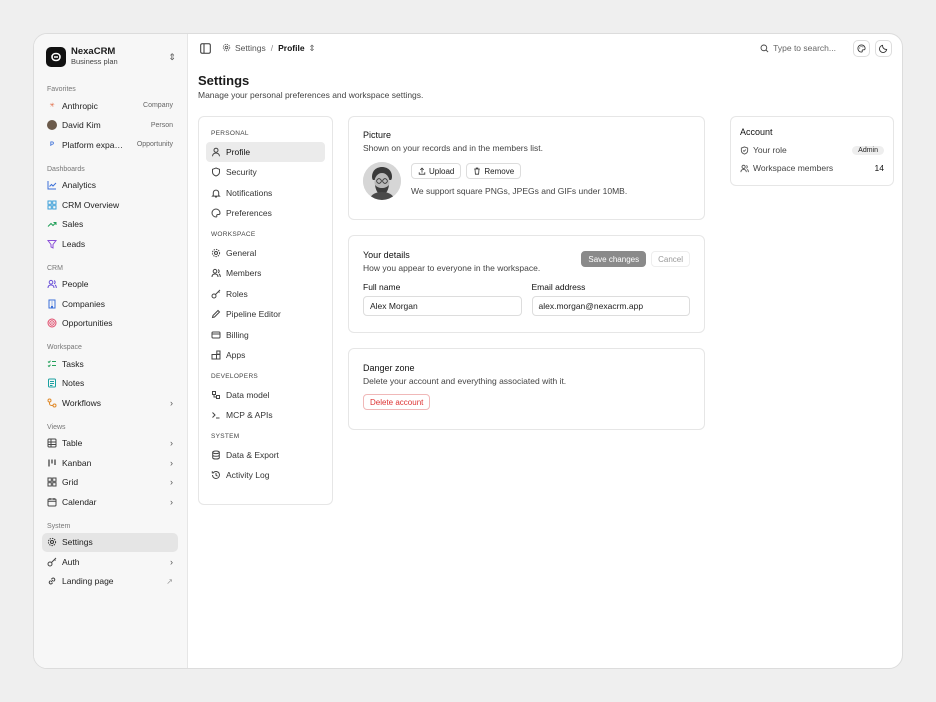  Describe the element at coordinates (265, 214) in the screenshot. I see `settings-item-preferences: Preferences` at that location.